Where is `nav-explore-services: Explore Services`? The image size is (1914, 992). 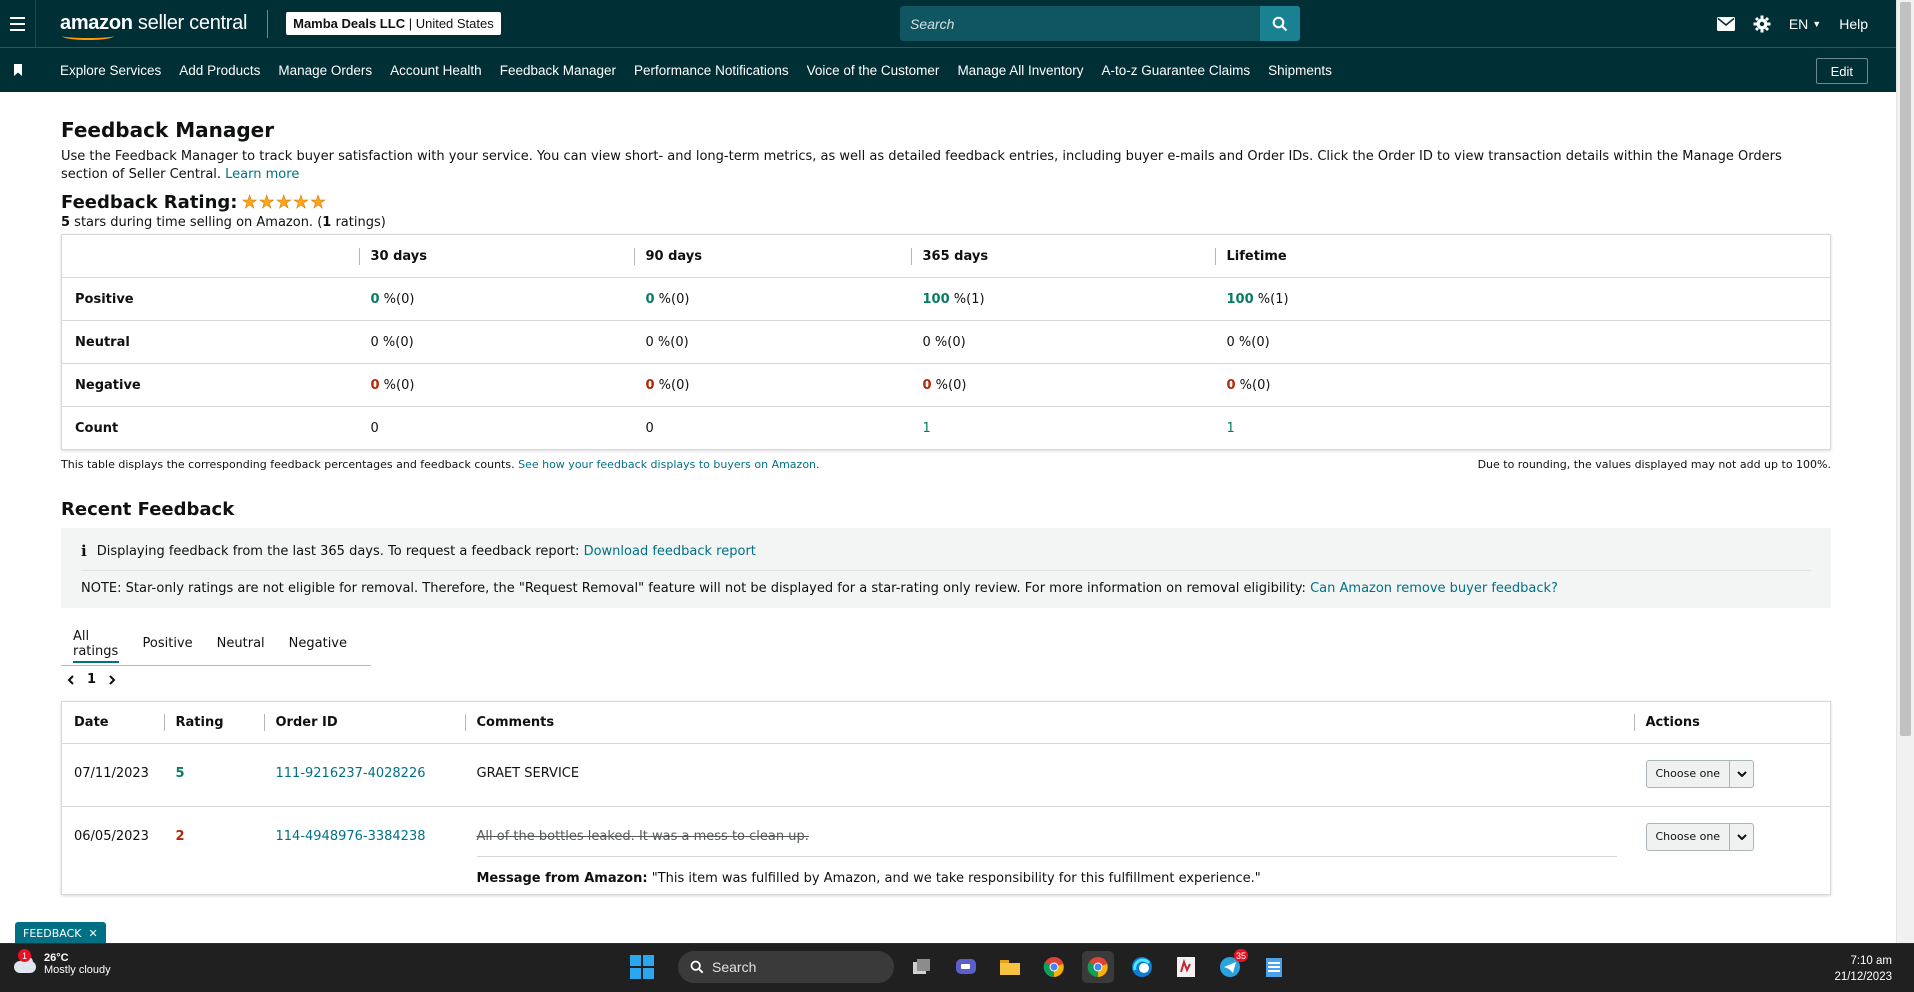
nav-explore-services: Explore Services is located at coordinates (110, 70).